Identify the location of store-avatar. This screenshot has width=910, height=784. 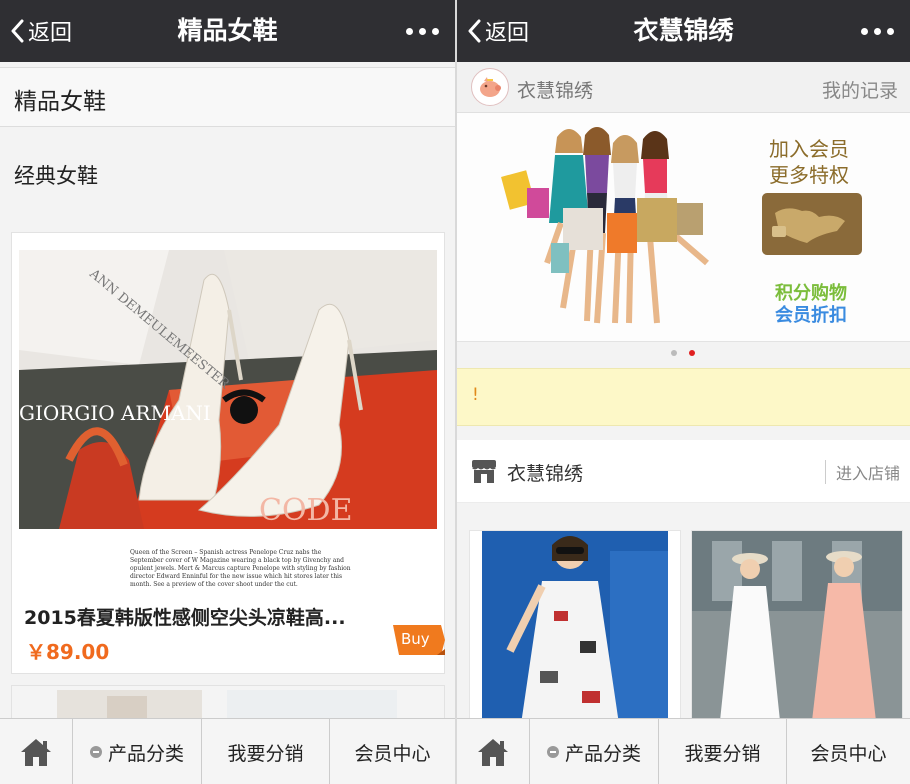
(490, 87).